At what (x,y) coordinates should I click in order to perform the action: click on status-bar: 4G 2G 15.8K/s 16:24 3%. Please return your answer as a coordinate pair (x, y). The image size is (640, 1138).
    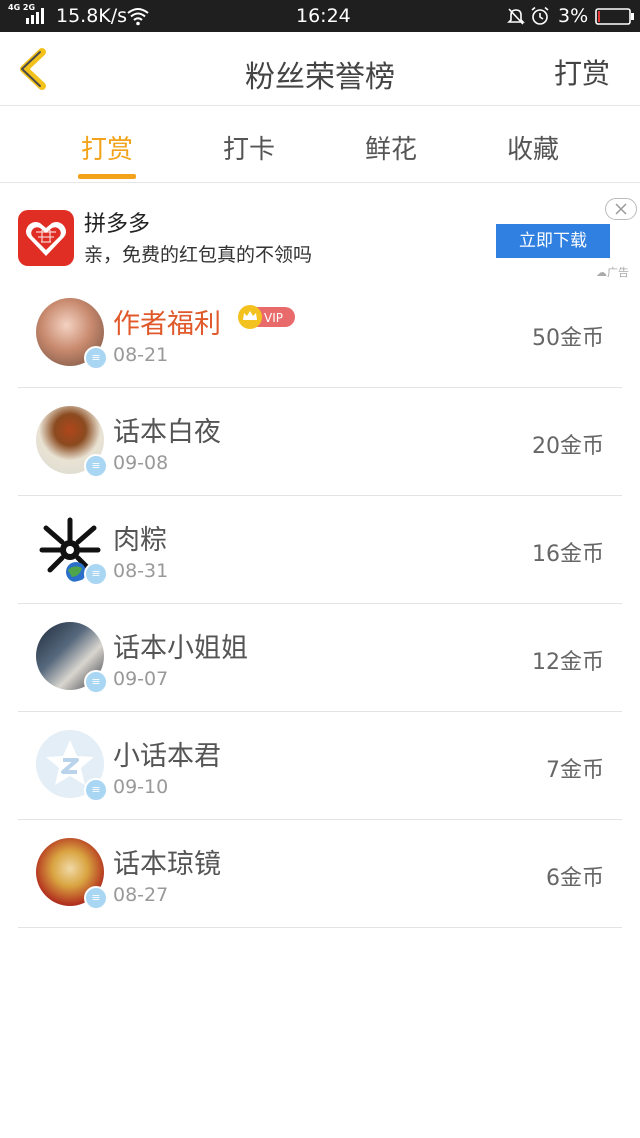
    Looking at the image, I should click on (320, 16).